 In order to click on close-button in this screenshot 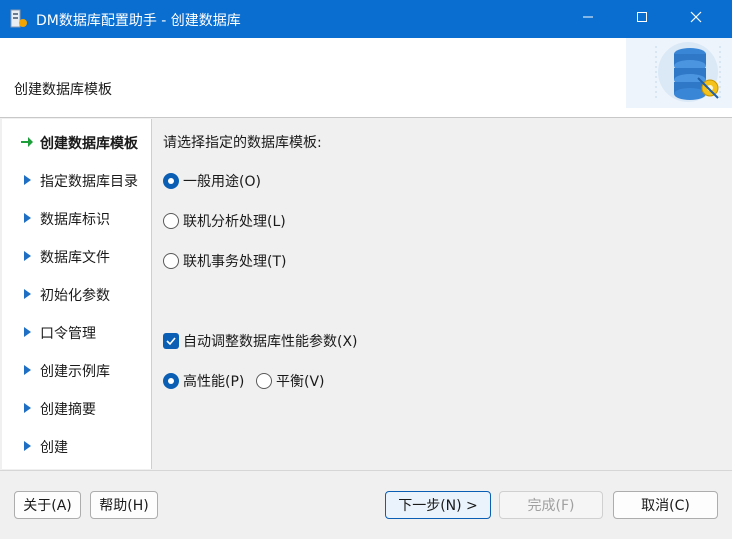, I will do `click(696, 19)`.